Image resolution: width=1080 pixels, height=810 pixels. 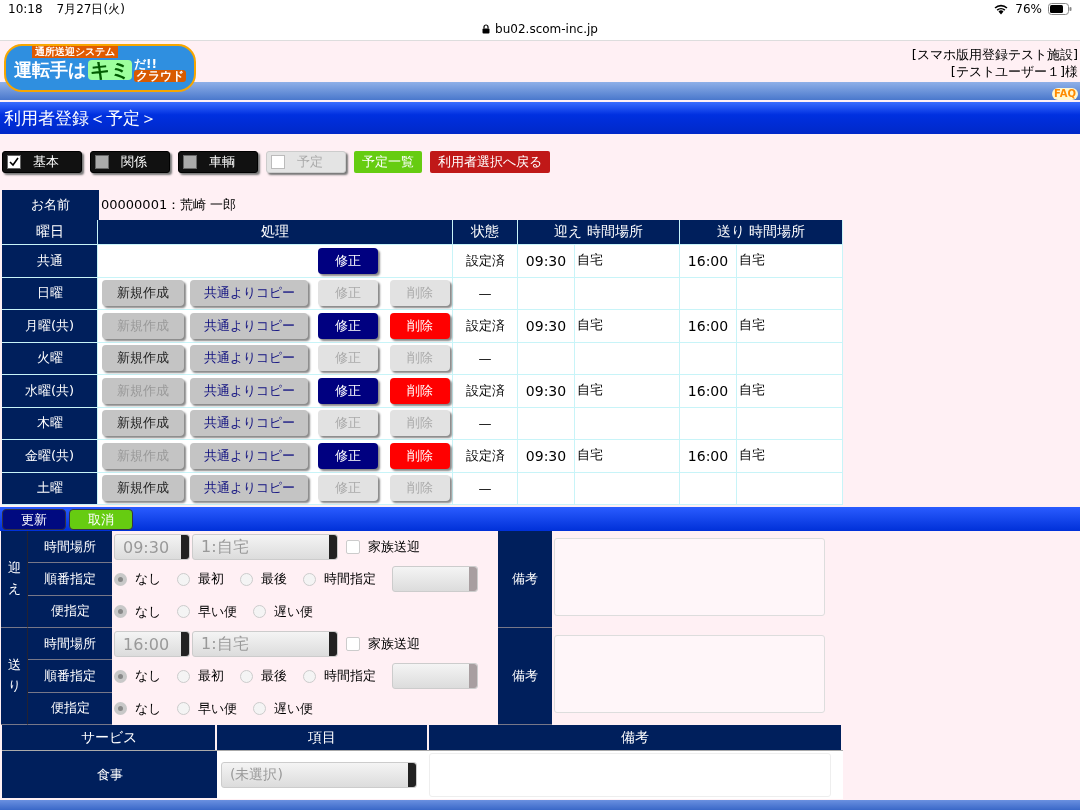 What do you see at coordinates (70, 547) in the screenshot?
I see `field-label: 時間場所` at bounding box center [70, 547].